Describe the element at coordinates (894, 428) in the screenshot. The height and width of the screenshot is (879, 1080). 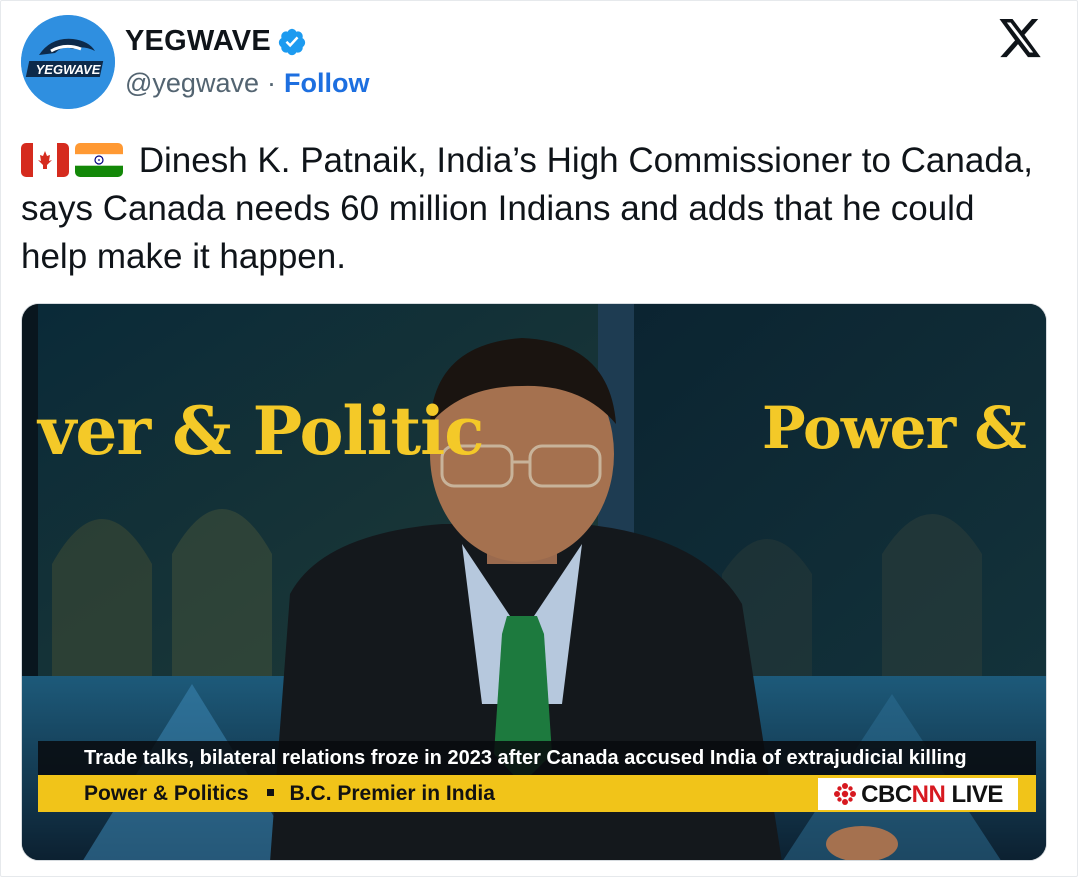
I see `show-title-right: Power &` at that location.